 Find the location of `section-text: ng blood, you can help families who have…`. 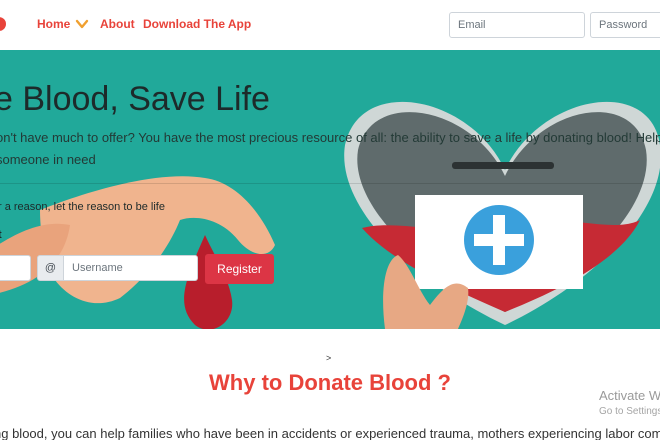

section-text: ng blood, you can help families who have… is located at coordinates (330, 433).